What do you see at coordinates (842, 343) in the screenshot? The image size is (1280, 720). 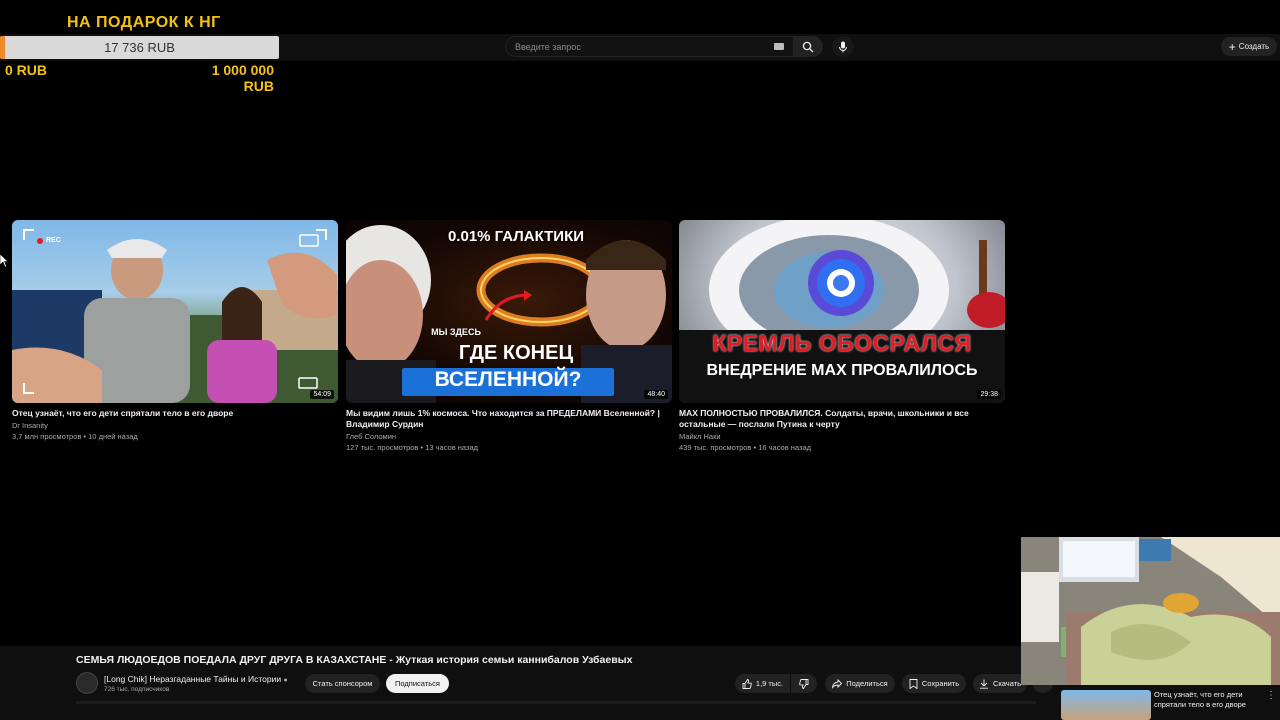 I see `thumbnail-caption-1: КРЕМЛЬ ОБОСРАЛСЯ` at bounding box center [842, 343].